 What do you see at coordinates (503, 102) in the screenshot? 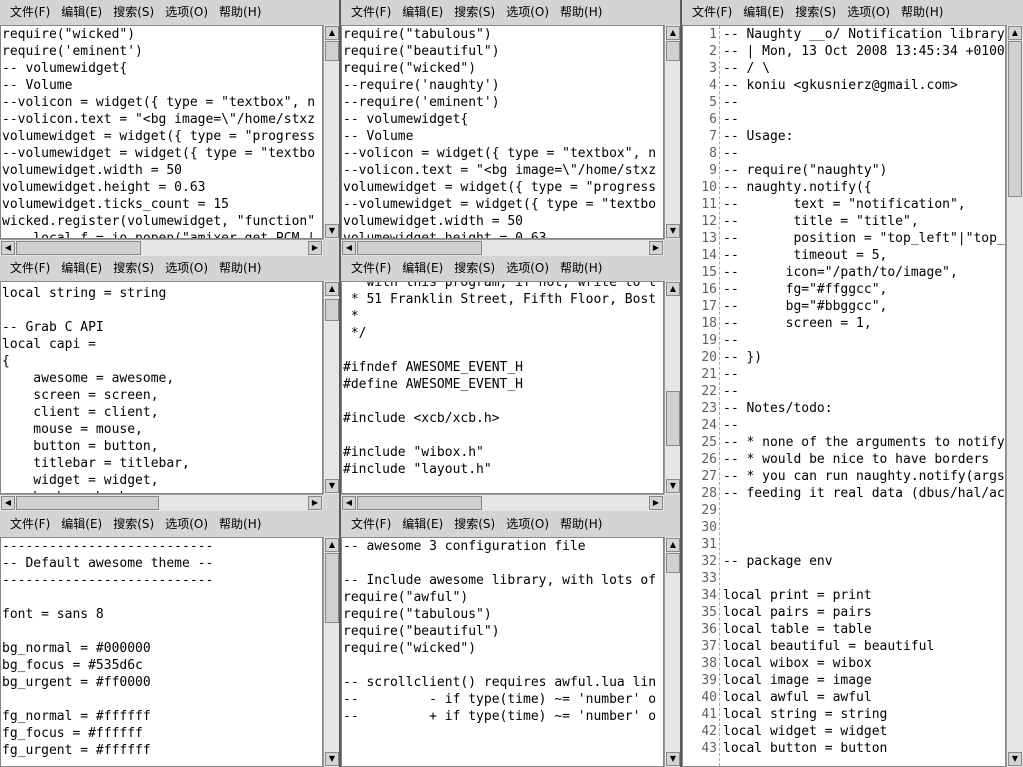
I see `code-line: --require('eminent')` at bounding box center [503, 102].